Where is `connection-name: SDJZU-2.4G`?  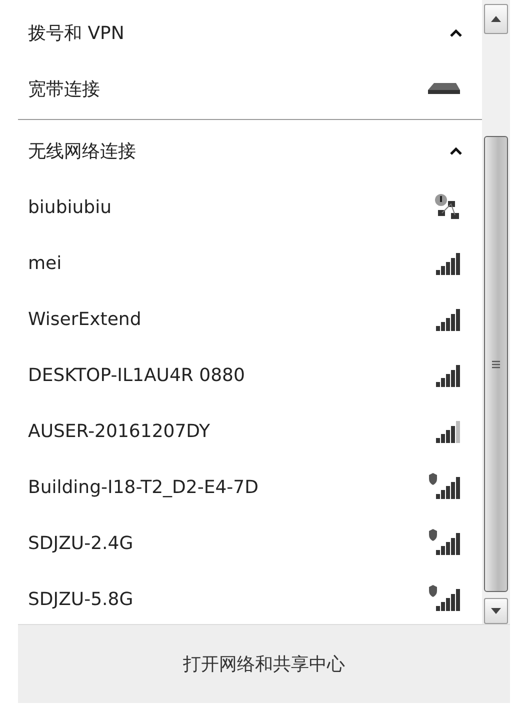
connection-name: SDJZU-2.4G is located at coordinates (81, 543).